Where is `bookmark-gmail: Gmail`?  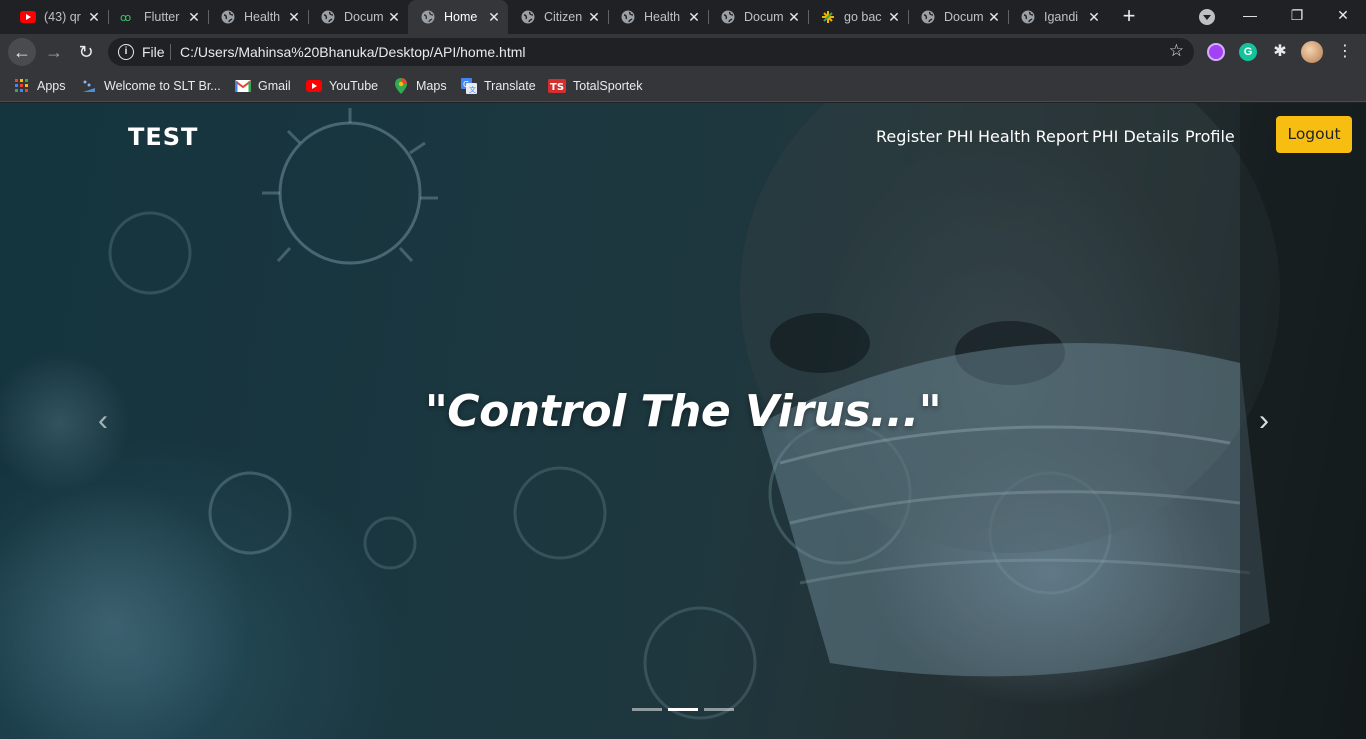
bookmark-gmail: Gmail is located at coordinates (263, 86).